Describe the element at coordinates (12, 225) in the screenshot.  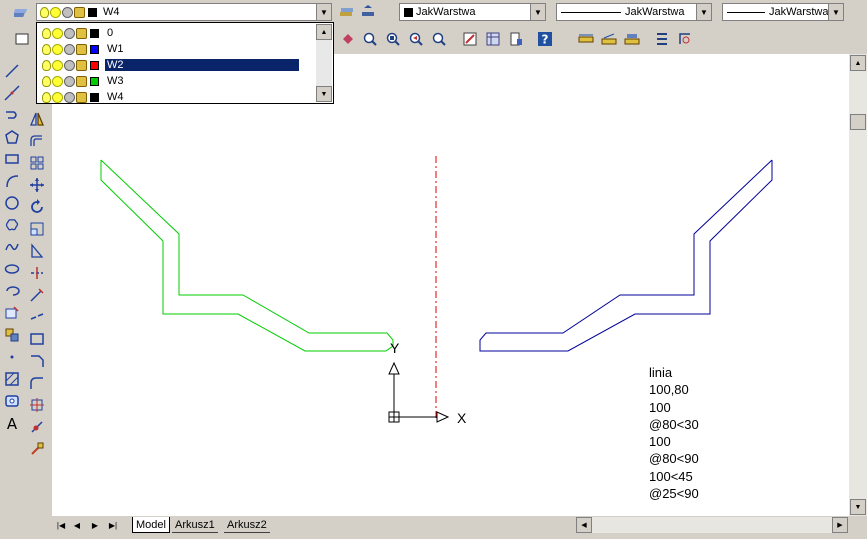
I see `revision-cloud-tool` at that location.